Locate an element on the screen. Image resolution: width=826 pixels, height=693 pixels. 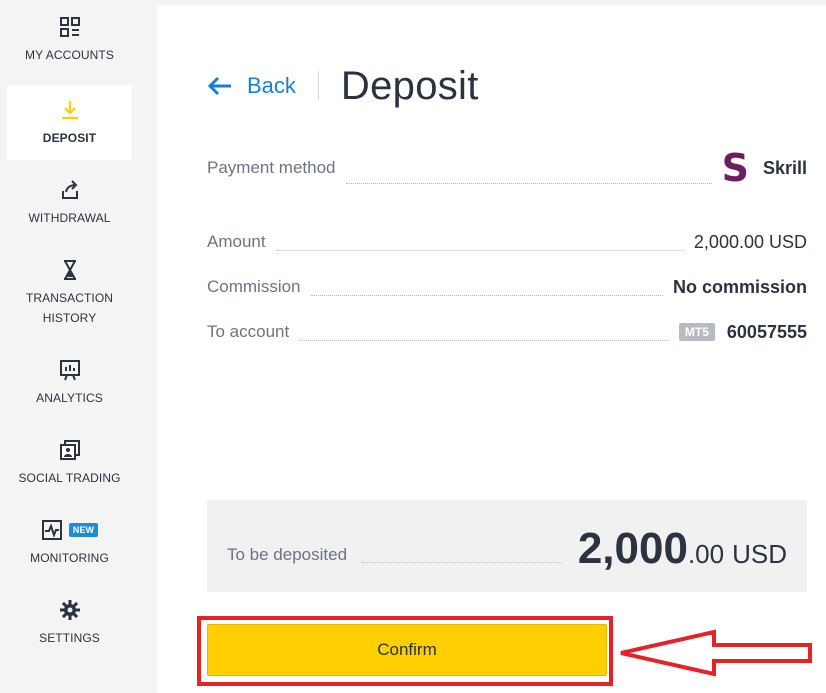
summary-currency: USD is located at coordinates (759, 554).